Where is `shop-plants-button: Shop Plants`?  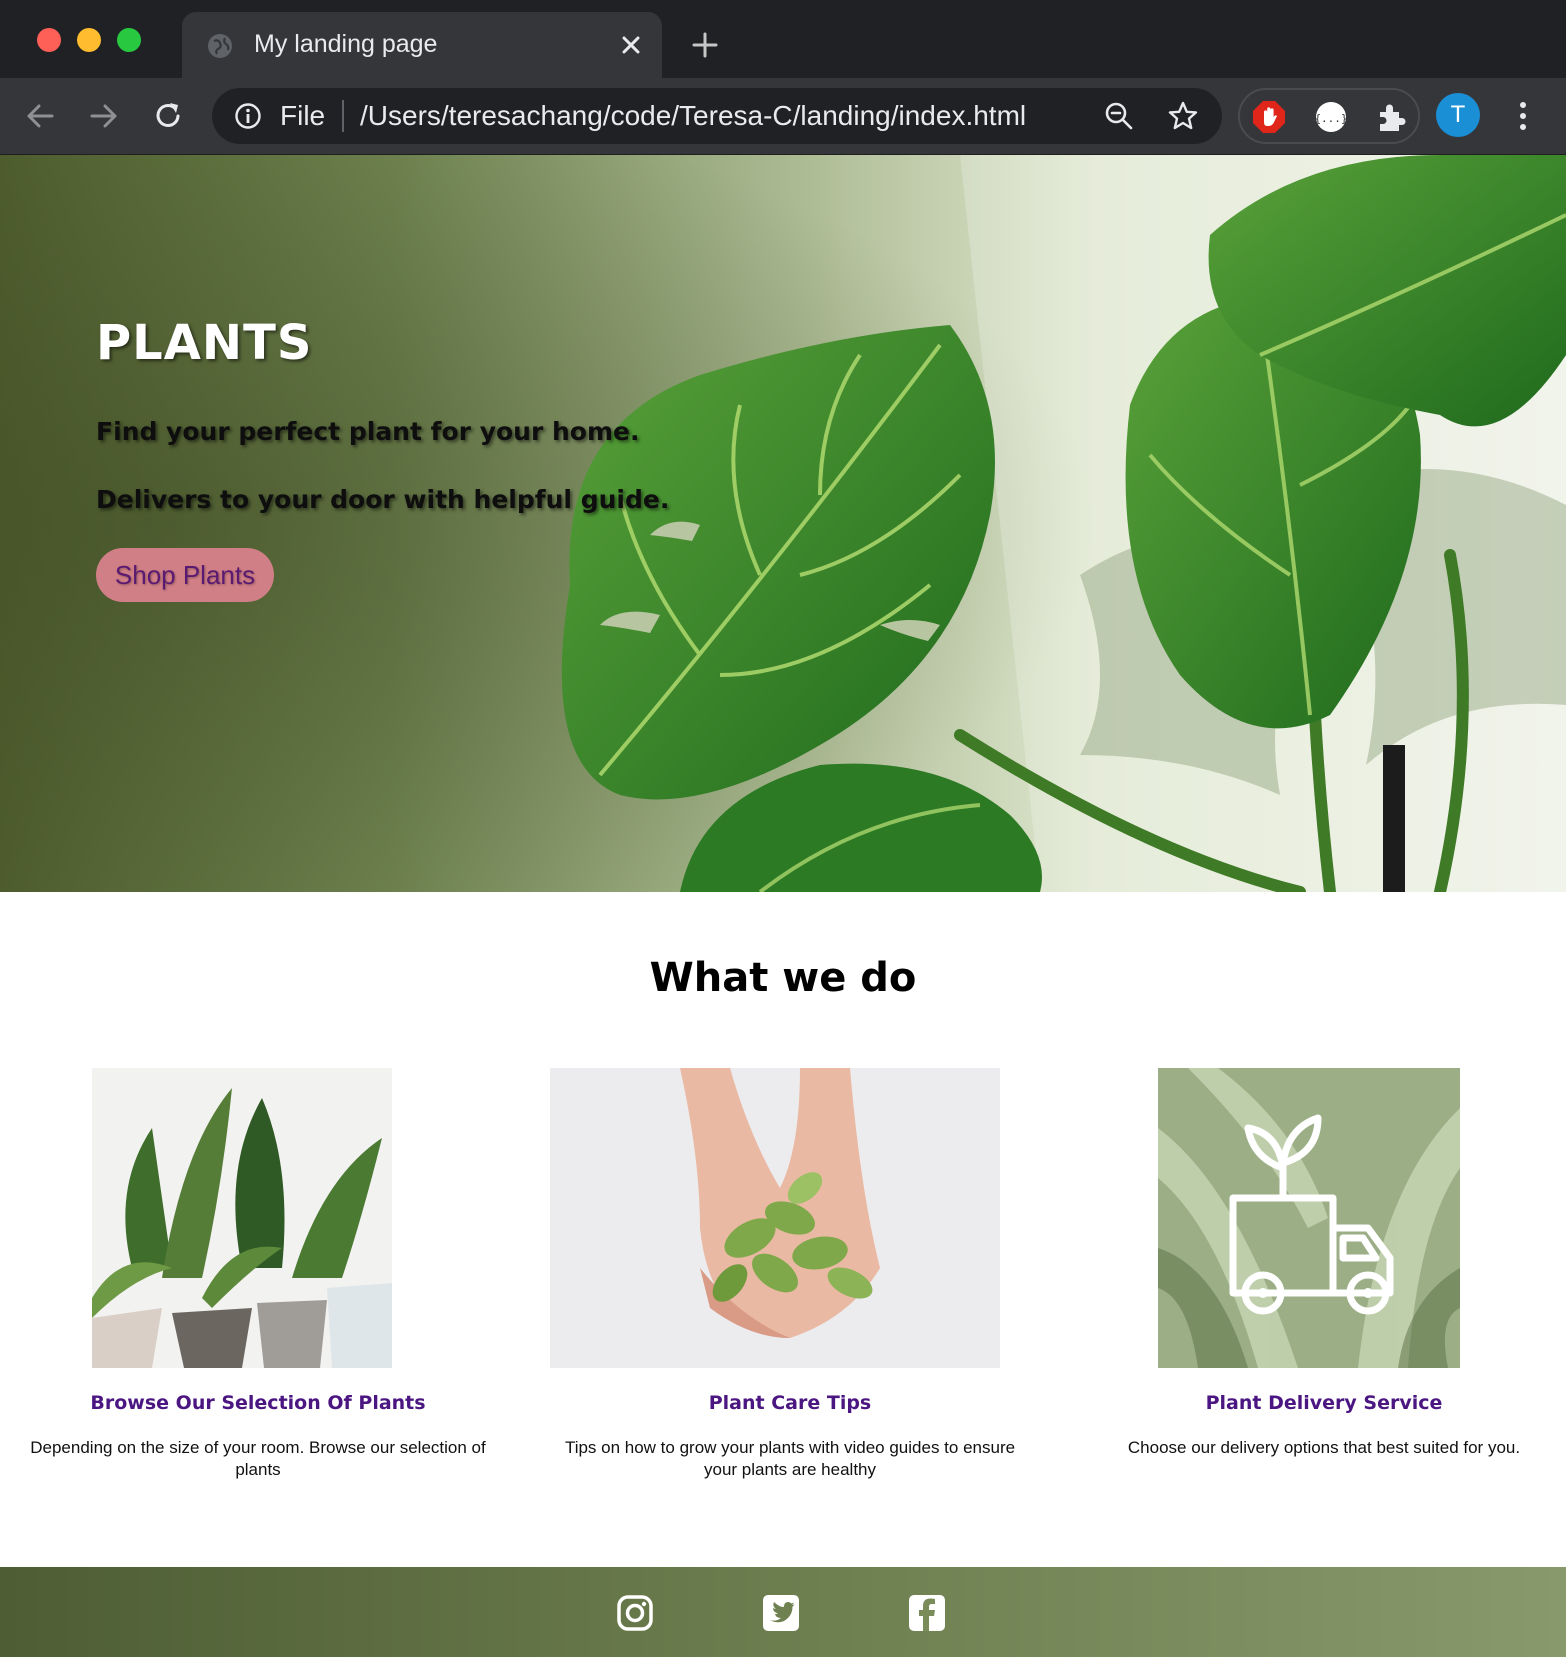
shop-plants-button: Shop Plants is located at coordinates (185, 575).